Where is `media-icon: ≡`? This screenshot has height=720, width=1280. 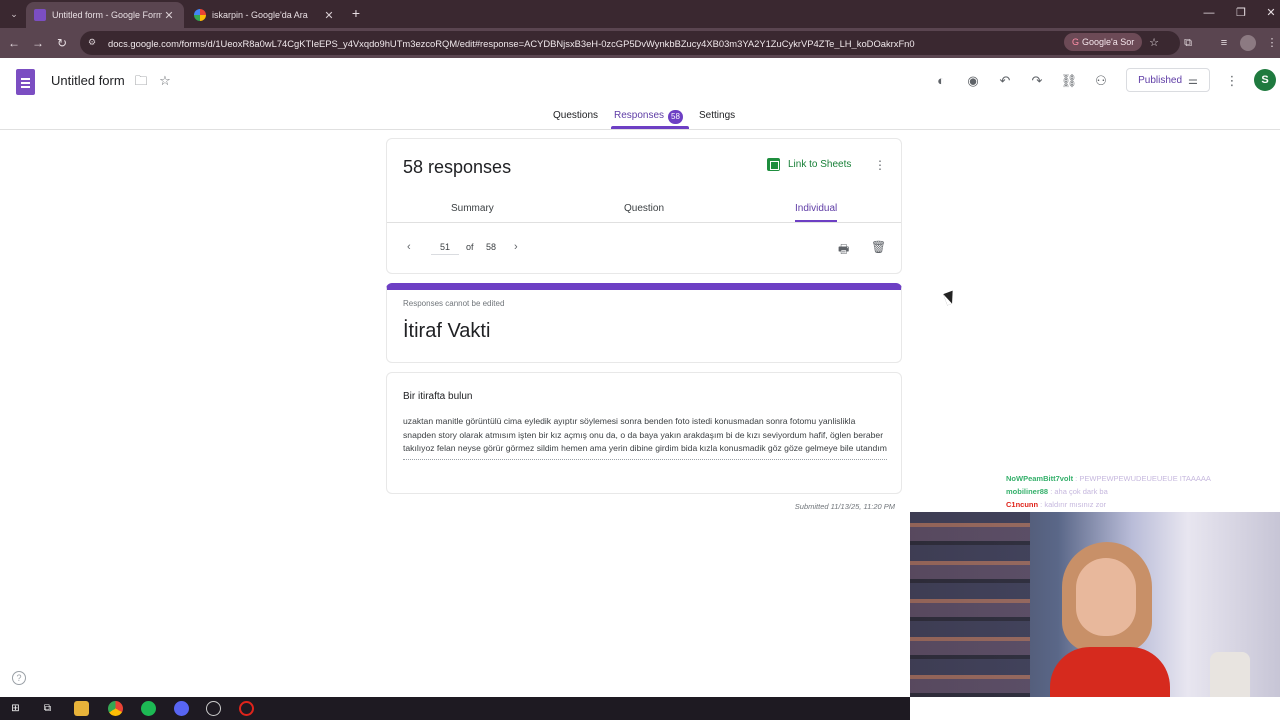
media-icon: ≡ is located at coordinates (1224, 43).